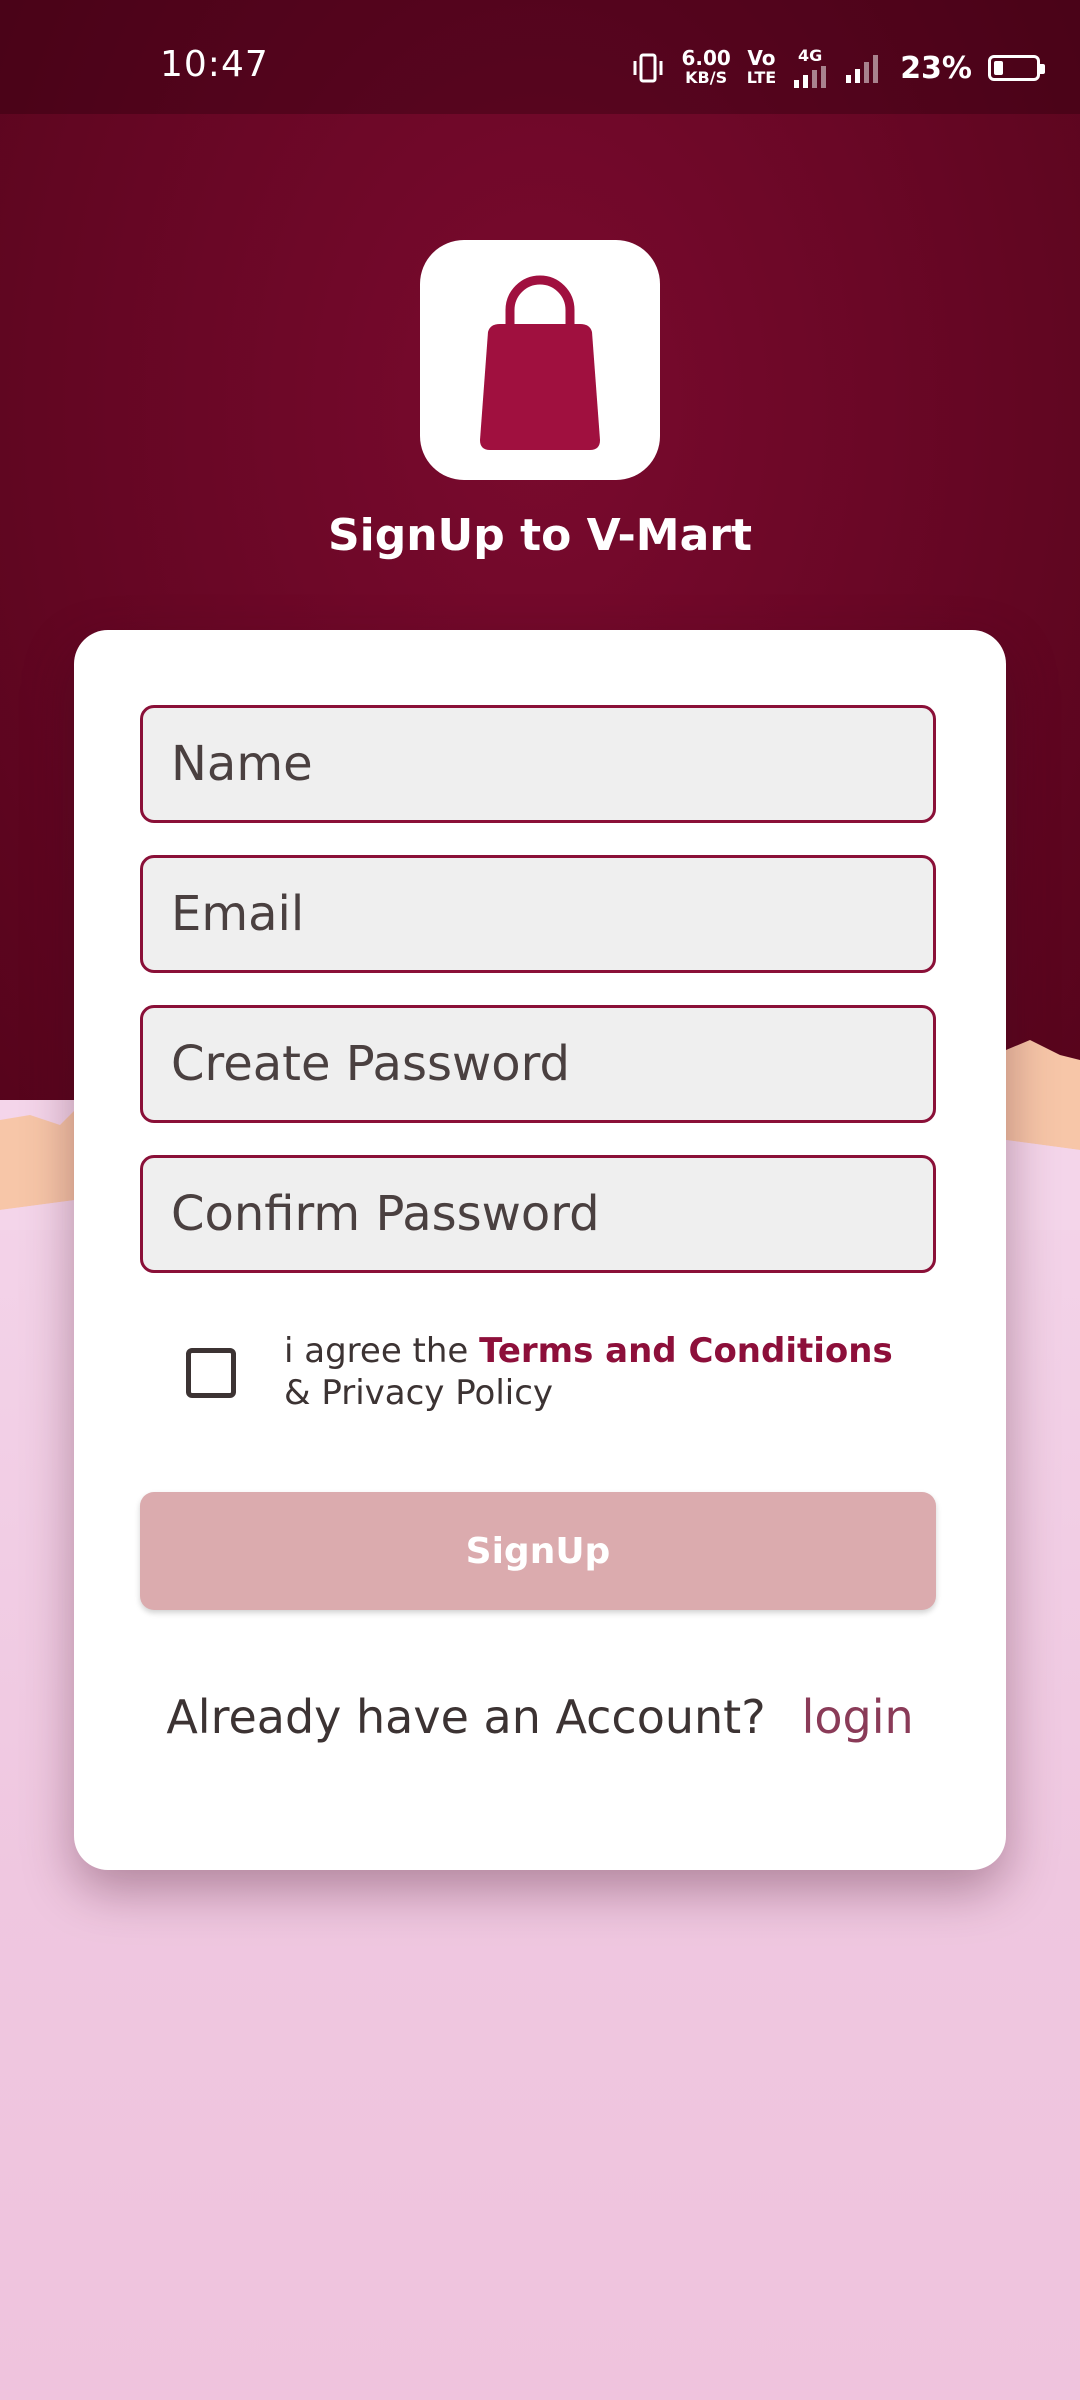 This screenshot has width=1080, height=2400. Describe the element at coordinates (538, 1064) in the screenshot. I see `create-password-field` at that location.